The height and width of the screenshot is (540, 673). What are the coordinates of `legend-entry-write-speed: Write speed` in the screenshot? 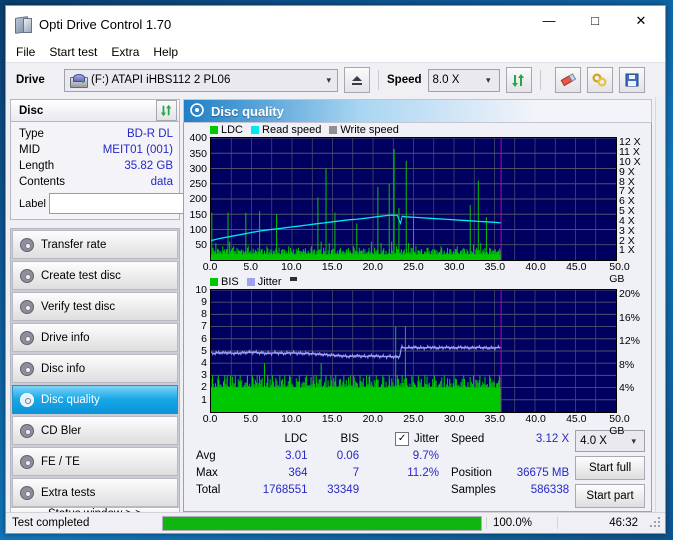 It's located at (364, 130).